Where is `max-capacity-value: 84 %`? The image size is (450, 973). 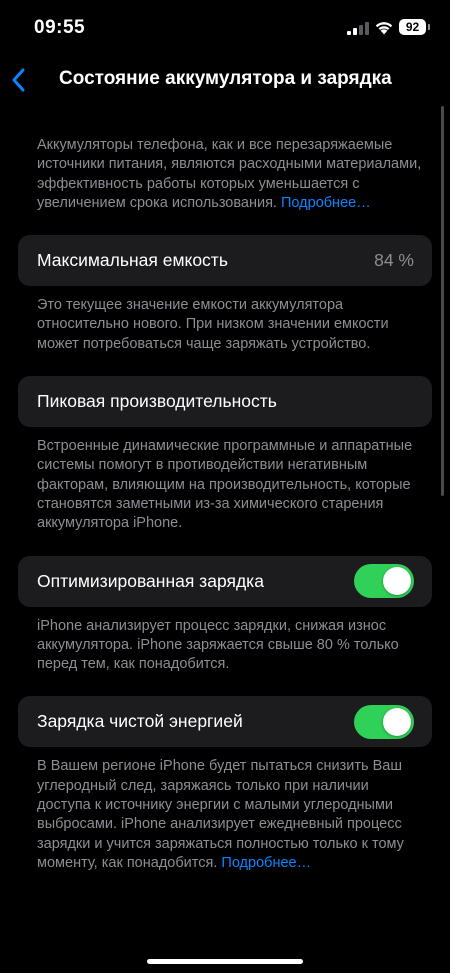 max-capacity-value: 84 % is located at coordinates (394, 260).